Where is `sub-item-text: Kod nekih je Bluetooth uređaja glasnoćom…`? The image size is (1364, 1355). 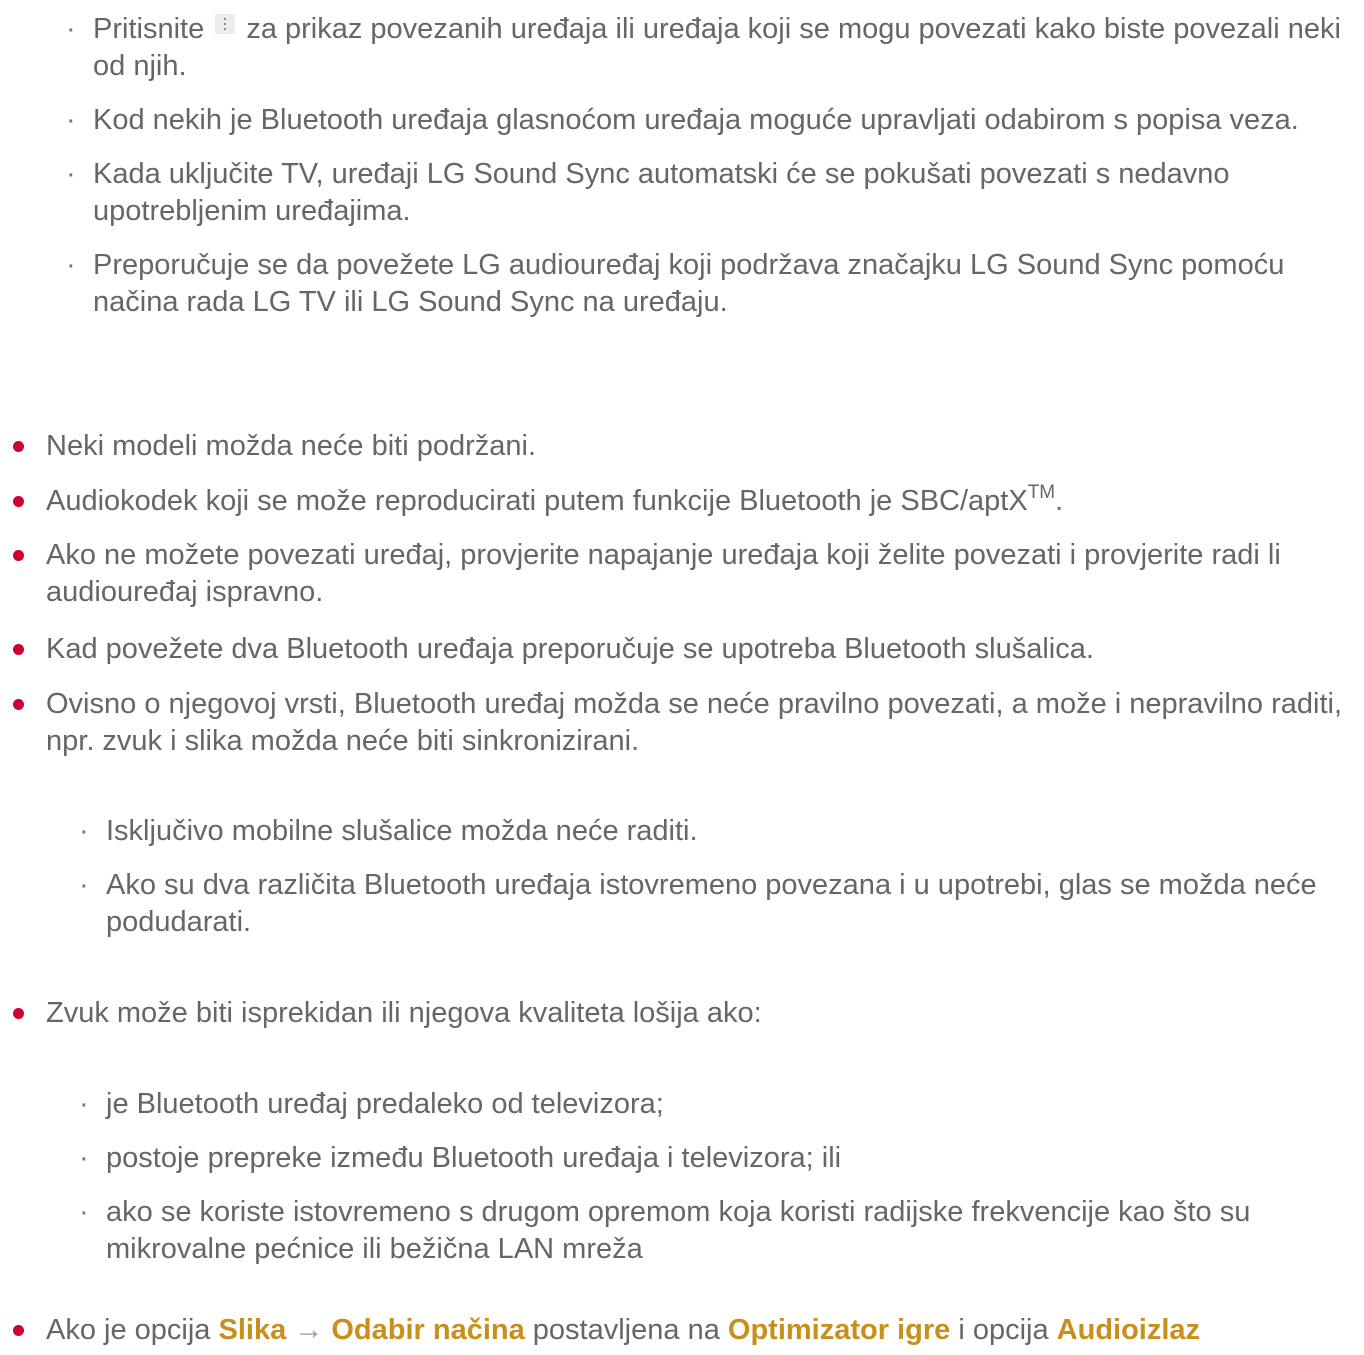 sub-item-text: Kod nekih je Bluetooth uređaja glasnoćom… is located at coordinates (696, 120).